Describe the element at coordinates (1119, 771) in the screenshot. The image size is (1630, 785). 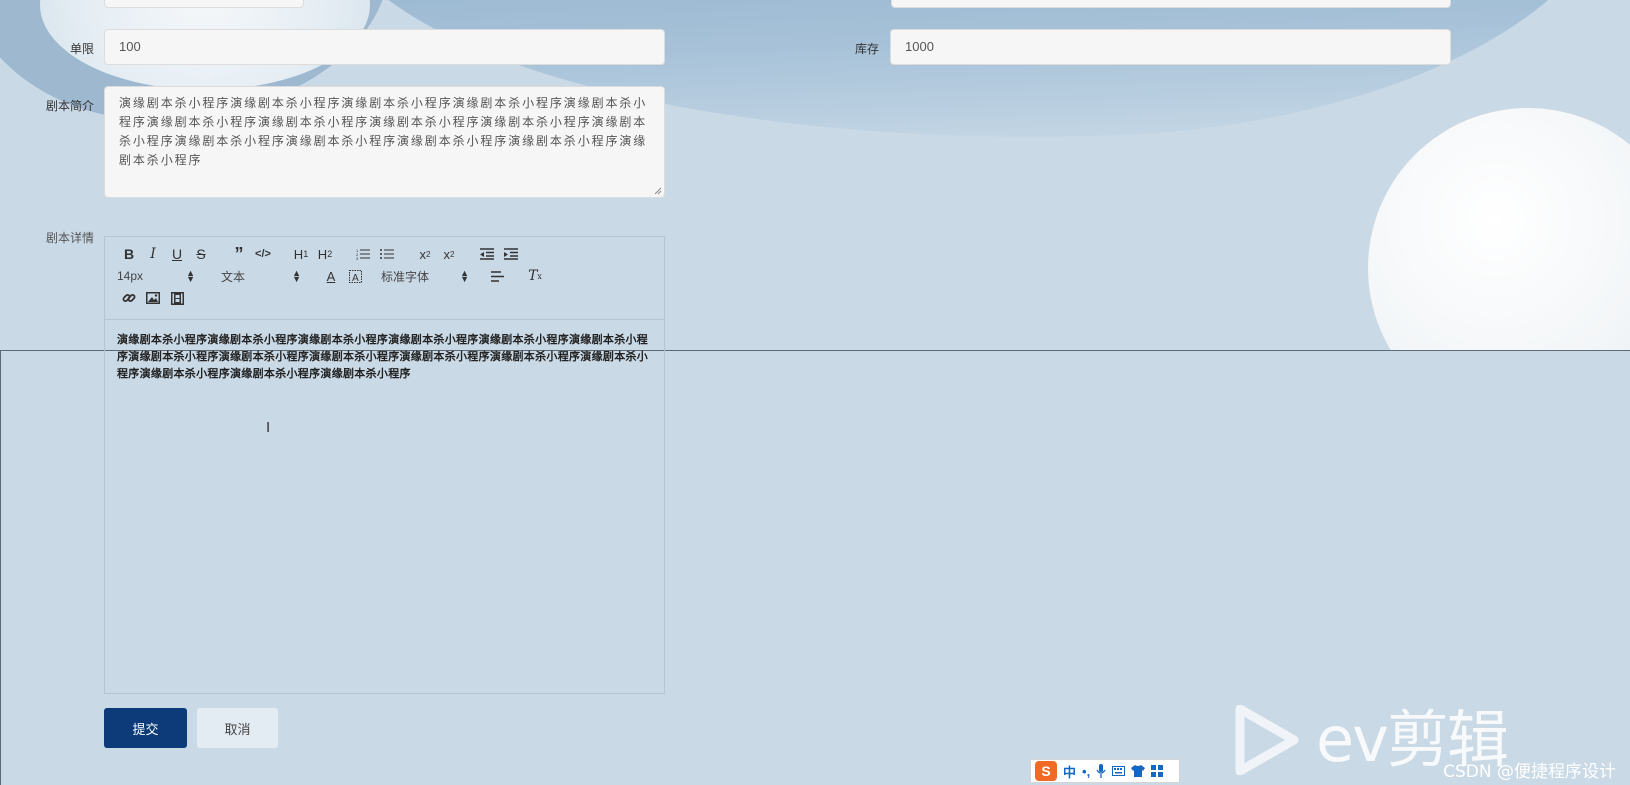
I see `keyboard-icon` at that location.